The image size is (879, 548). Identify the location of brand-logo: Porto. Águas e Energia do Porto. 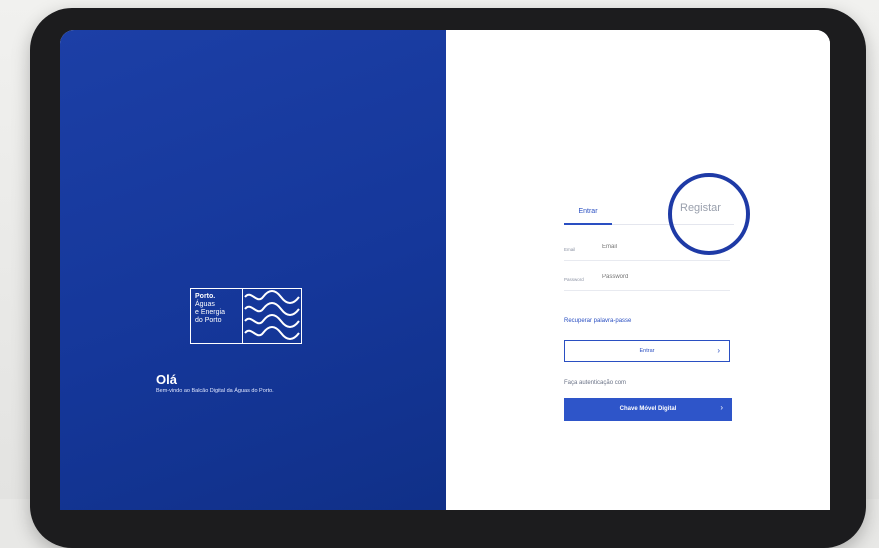
(246, 316).